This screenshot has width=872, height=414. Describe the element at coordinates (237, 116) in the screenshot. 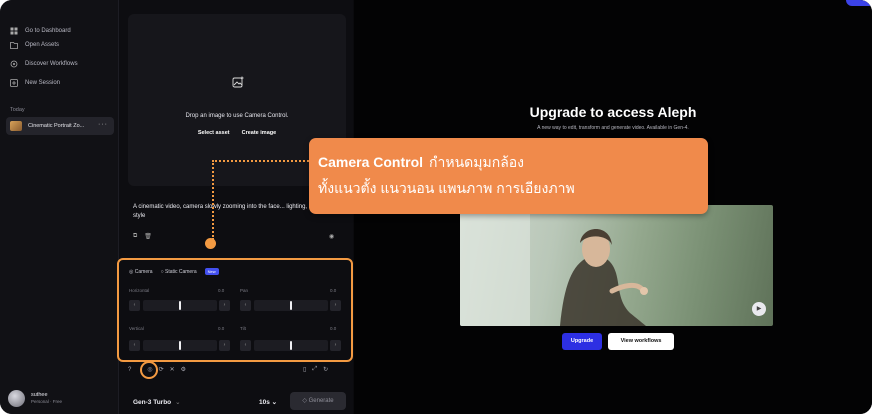

I see `drop-instructions: Drop an image to use Camera Control.` at that location.